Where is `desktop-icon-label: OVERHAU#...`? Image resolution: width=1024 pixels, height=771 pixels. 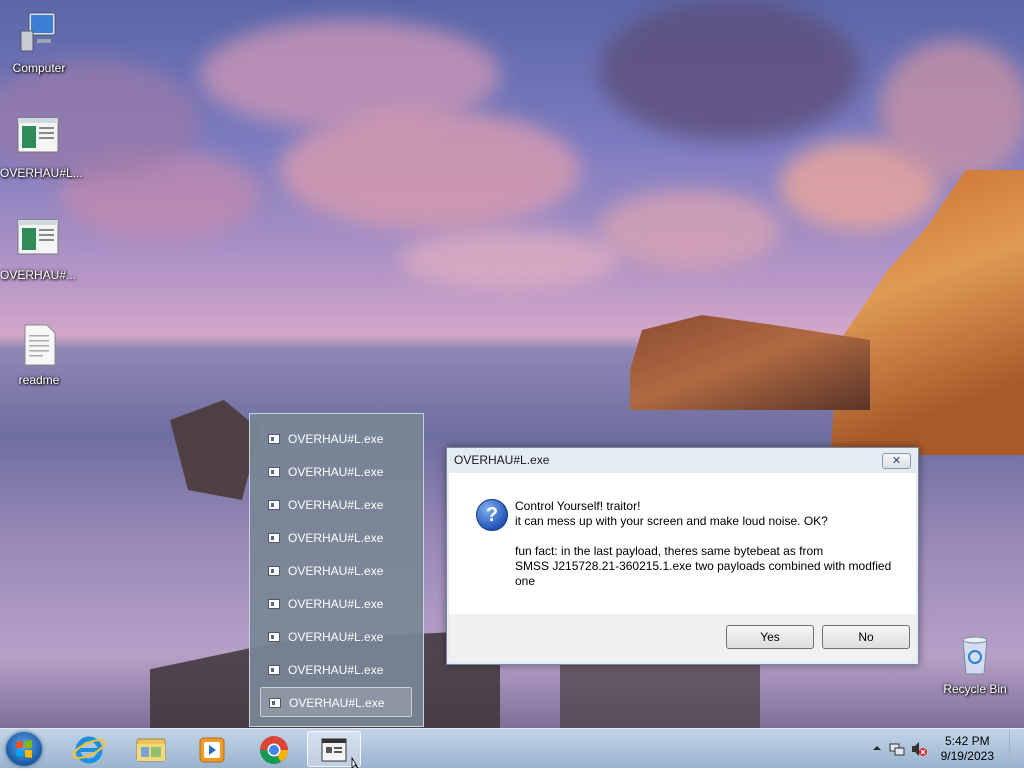 desktop-icon-label: OVERHAU#... is located at coordinates (38, 275).